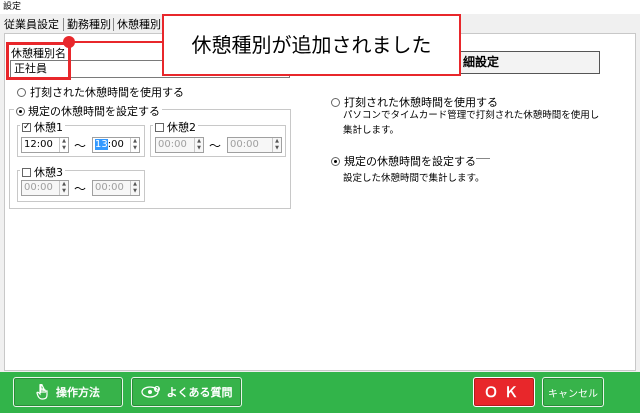 This screenshot has width=640, height=413. Describe the element at coordinates (335, 161) in the screenshot. I see `right-radio-fixed` at that location.